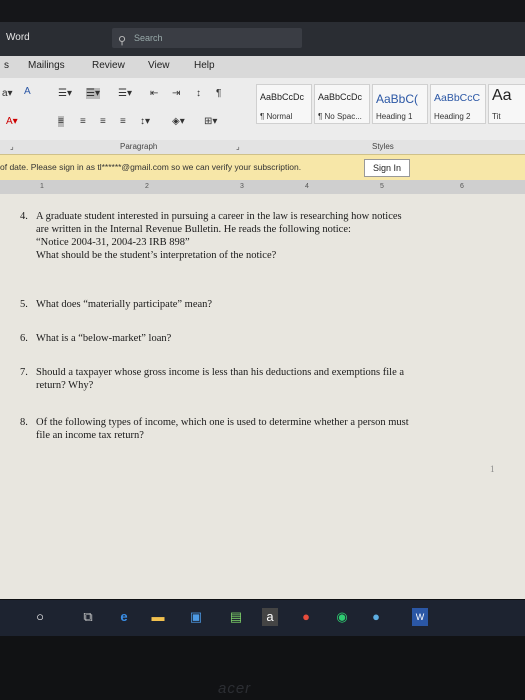 The width and height of the screenshot is (525, 700). Describe the element at coordinates (42, 186) in the screenshot. I see `ruler-tick: 1` at that location.